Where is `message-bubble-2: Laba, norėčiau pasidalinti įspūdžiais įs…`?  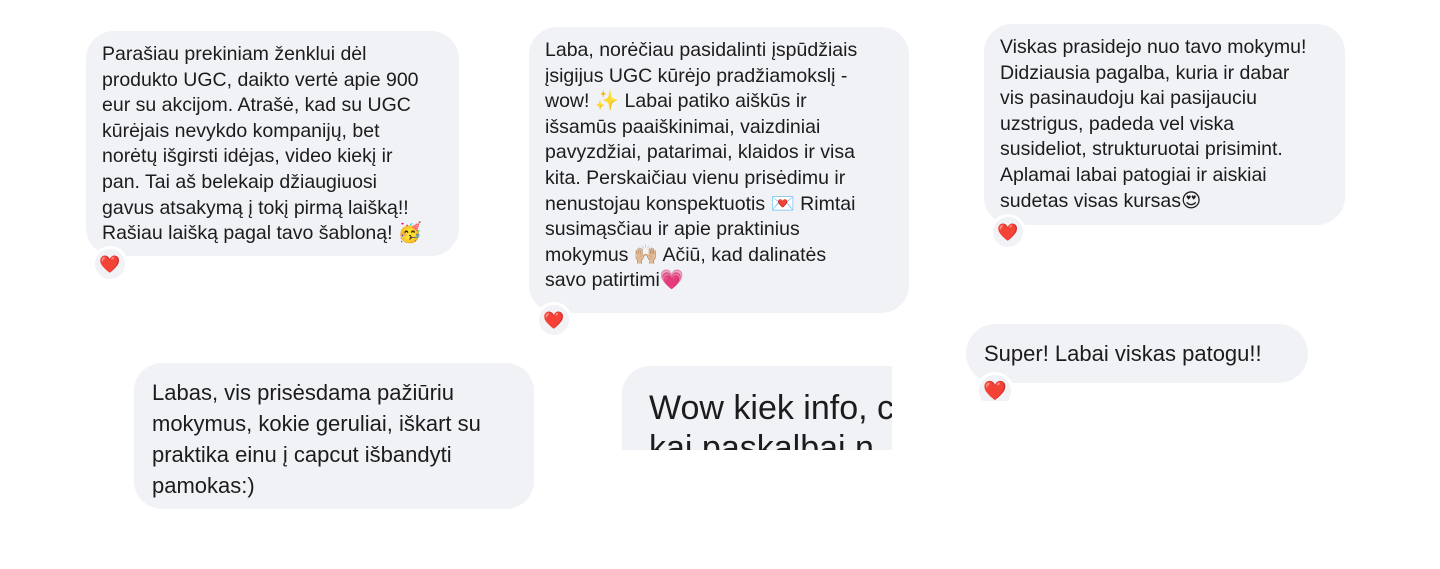
message-bubble-2: Laba, norėčiau pasidalinti įspūdžiais įs… is located at coordinates (719, 170).